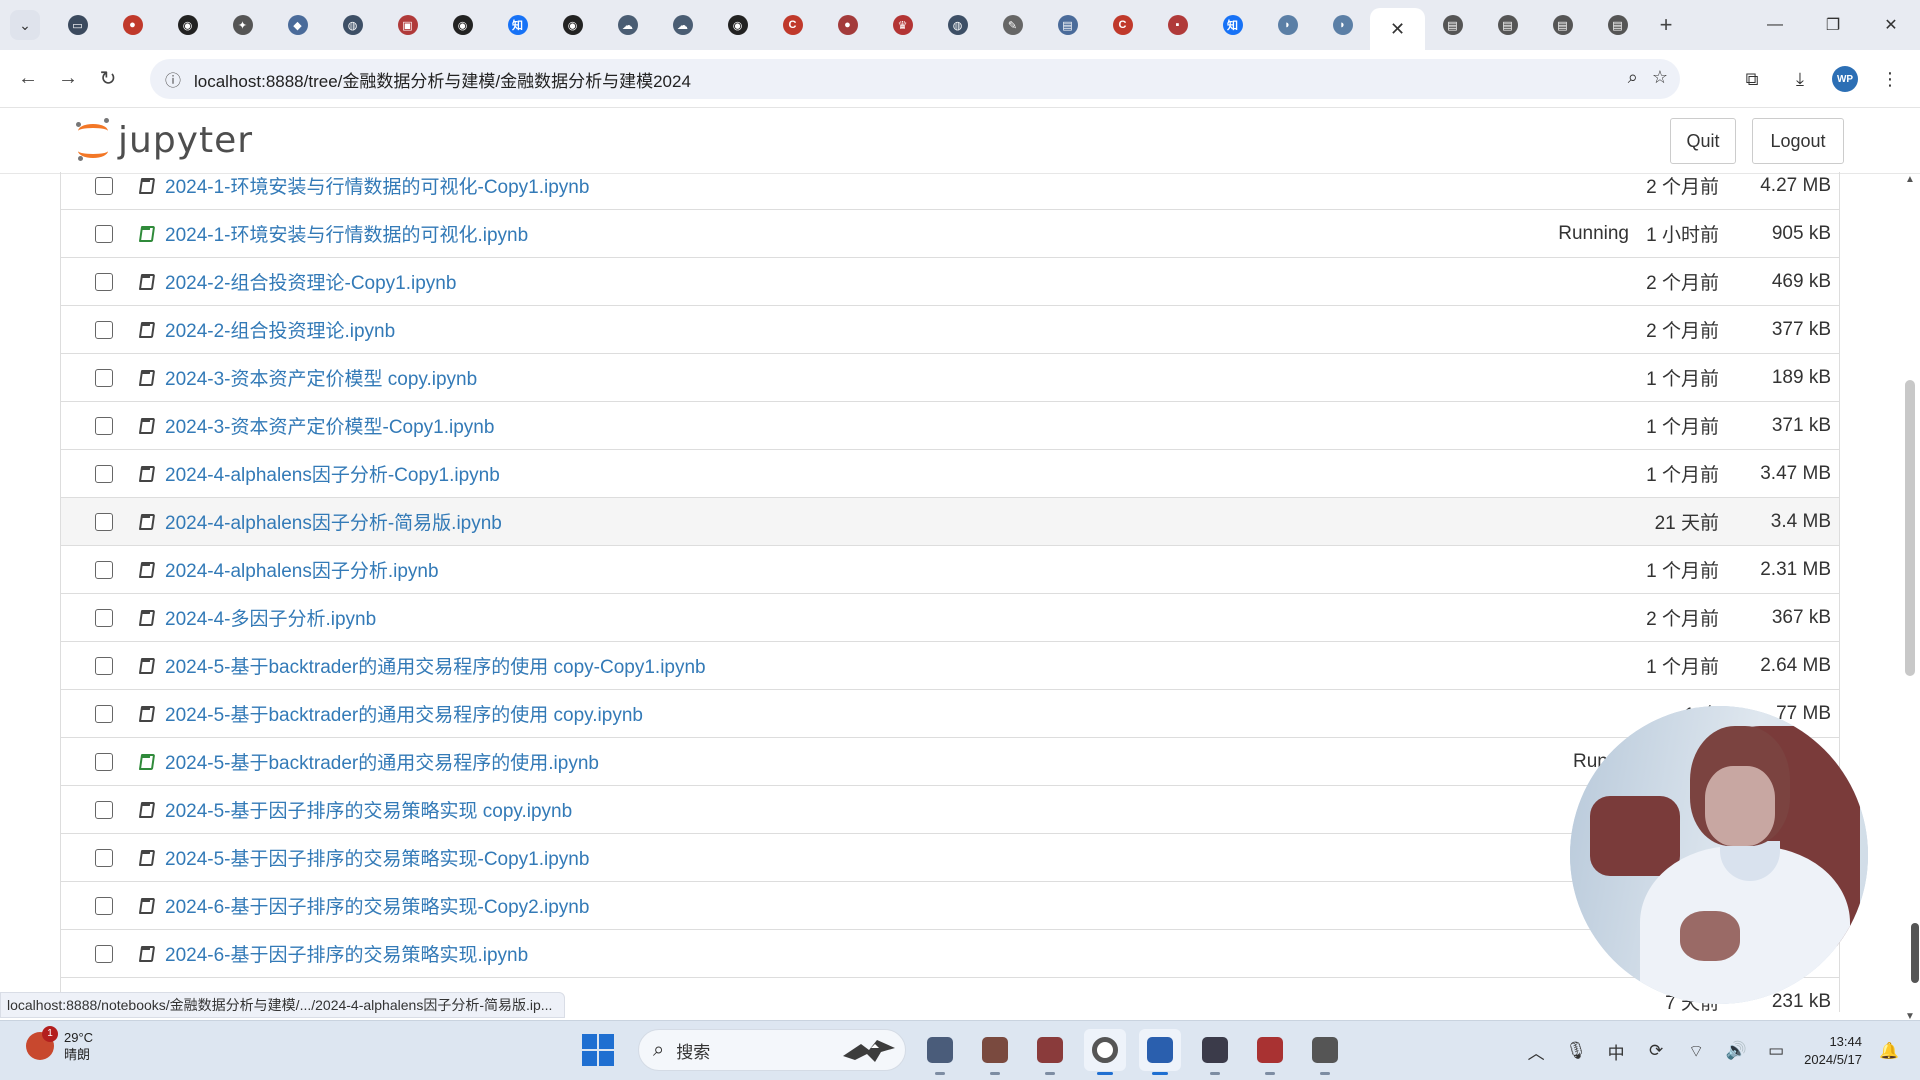 The image size is (1920, 1080). What do you see at coordinates (772, 1050) in the screenshot?
I see `taskbar-search: ⌕ 搜索` at bounding box center [772, 1050].